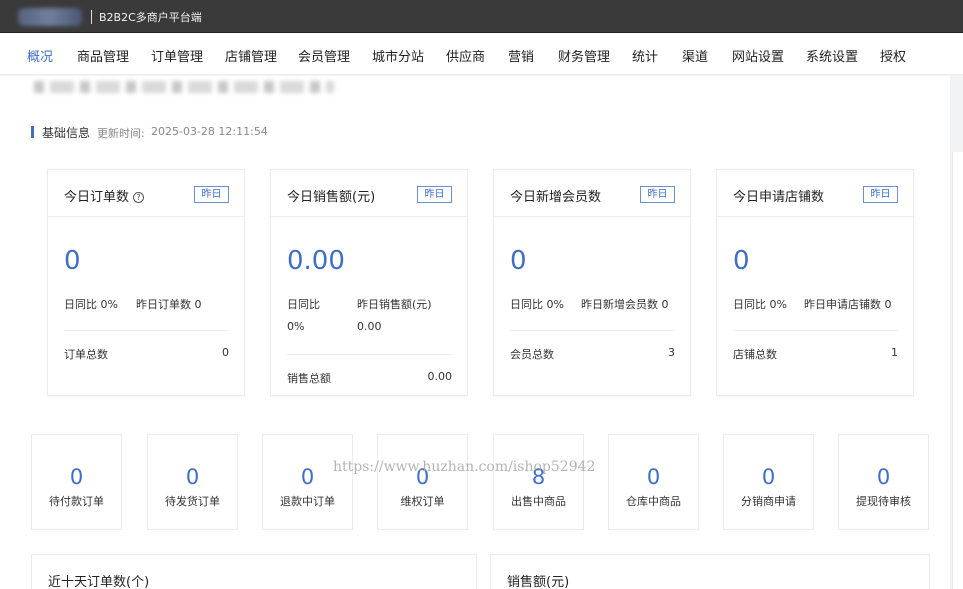 This screenshot has width=963, height=589. Describe the element at coordinates (842, 304) in the screenshot. I see `yesterday-label: 昨日申请店铺数` at that location.